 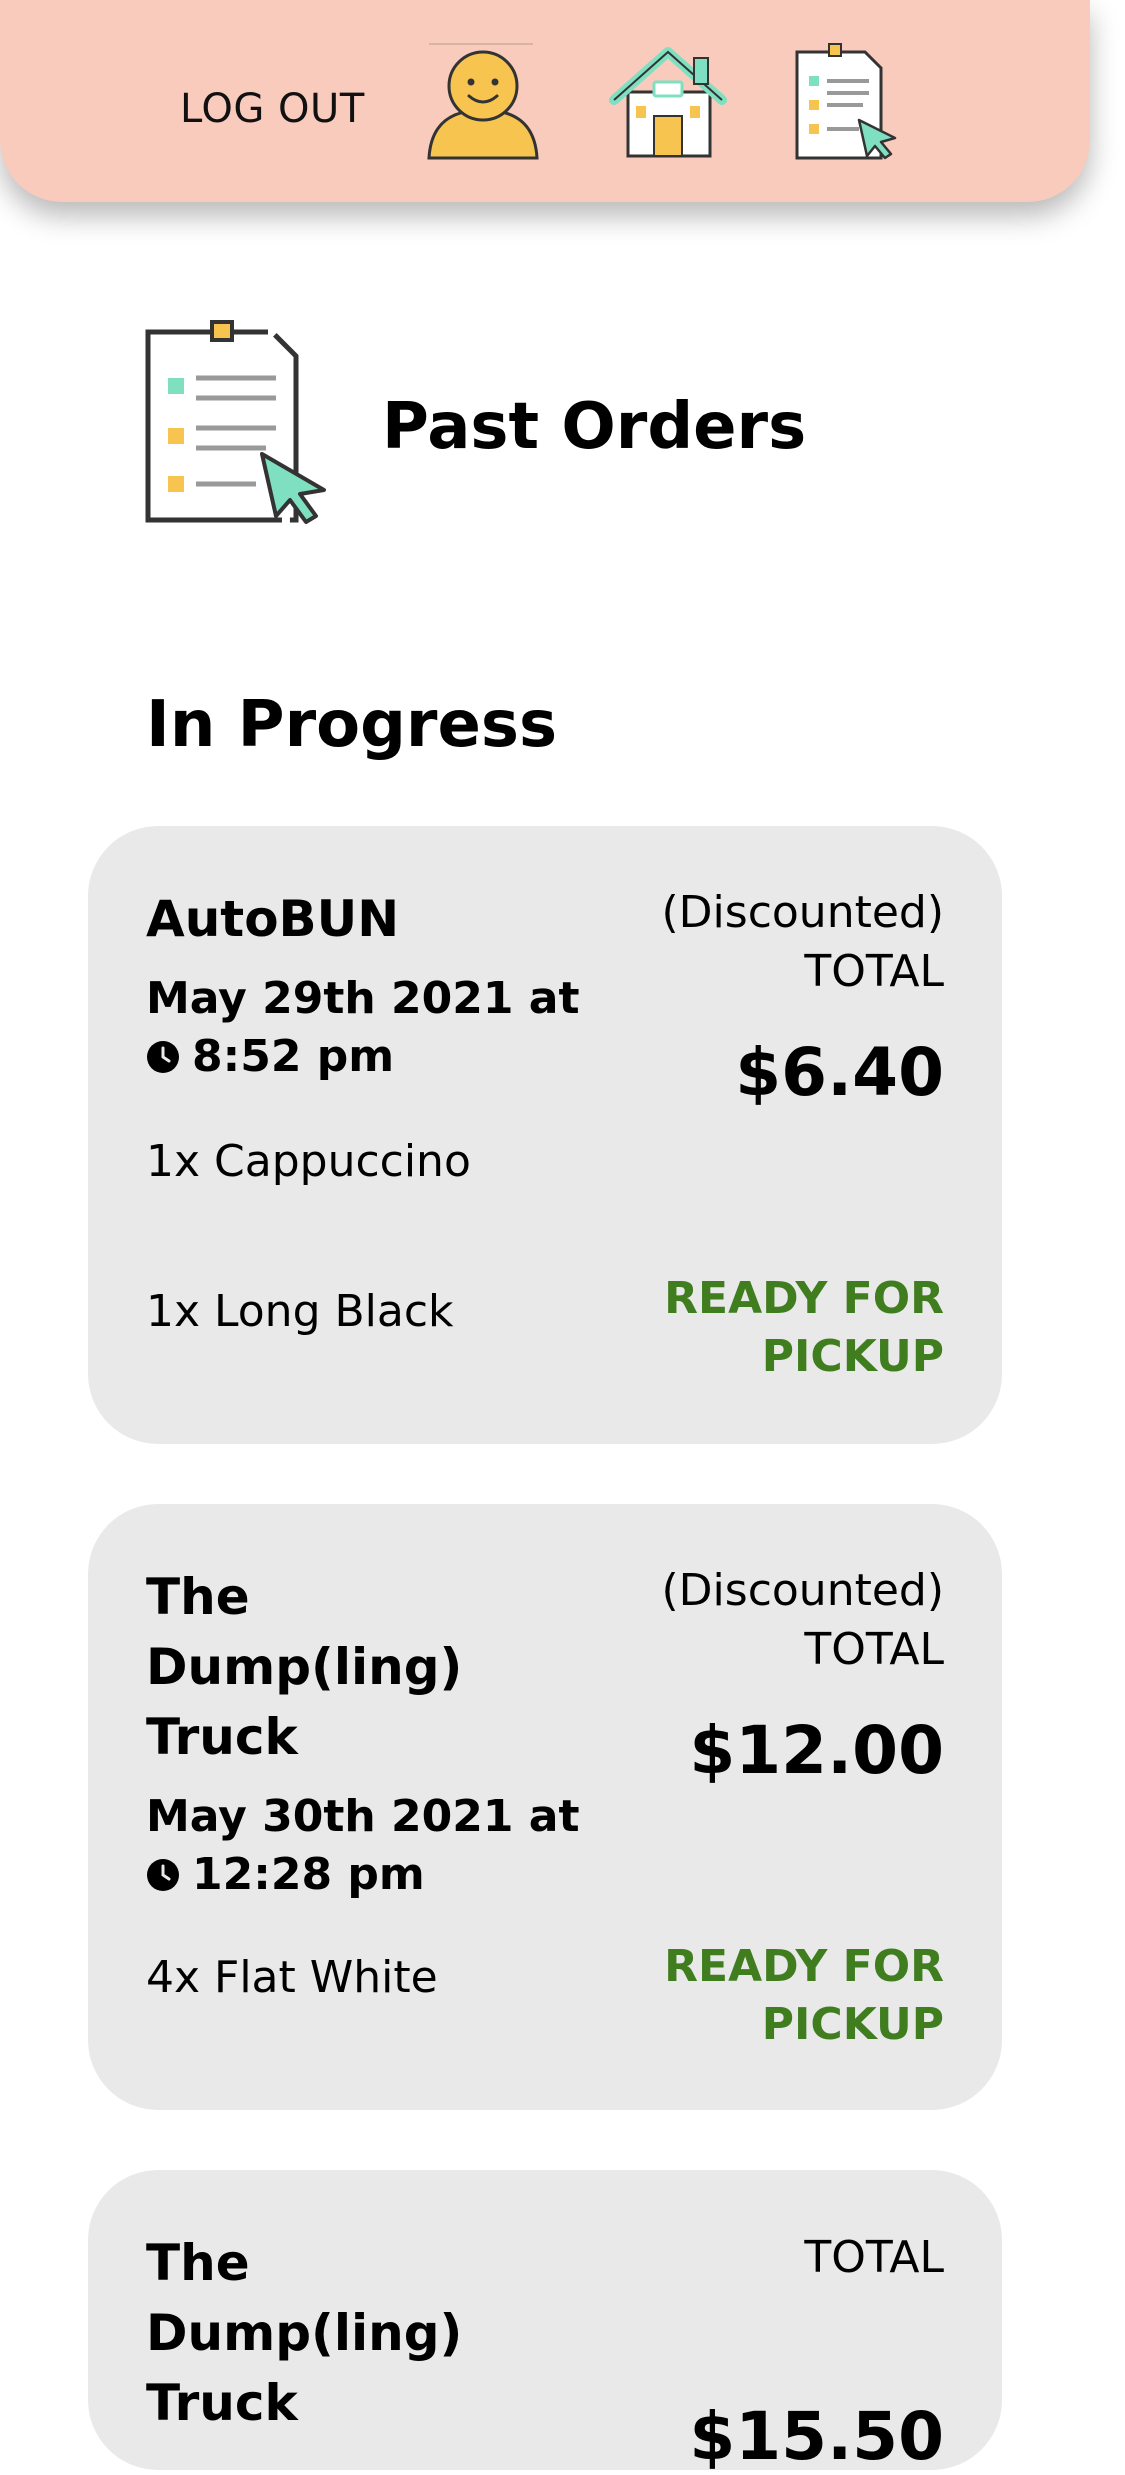 What do you see at coordinates (300, 1311) in the screenshot?
I see `order-item: 1x Long Black` at bounding box center [300, 1311].